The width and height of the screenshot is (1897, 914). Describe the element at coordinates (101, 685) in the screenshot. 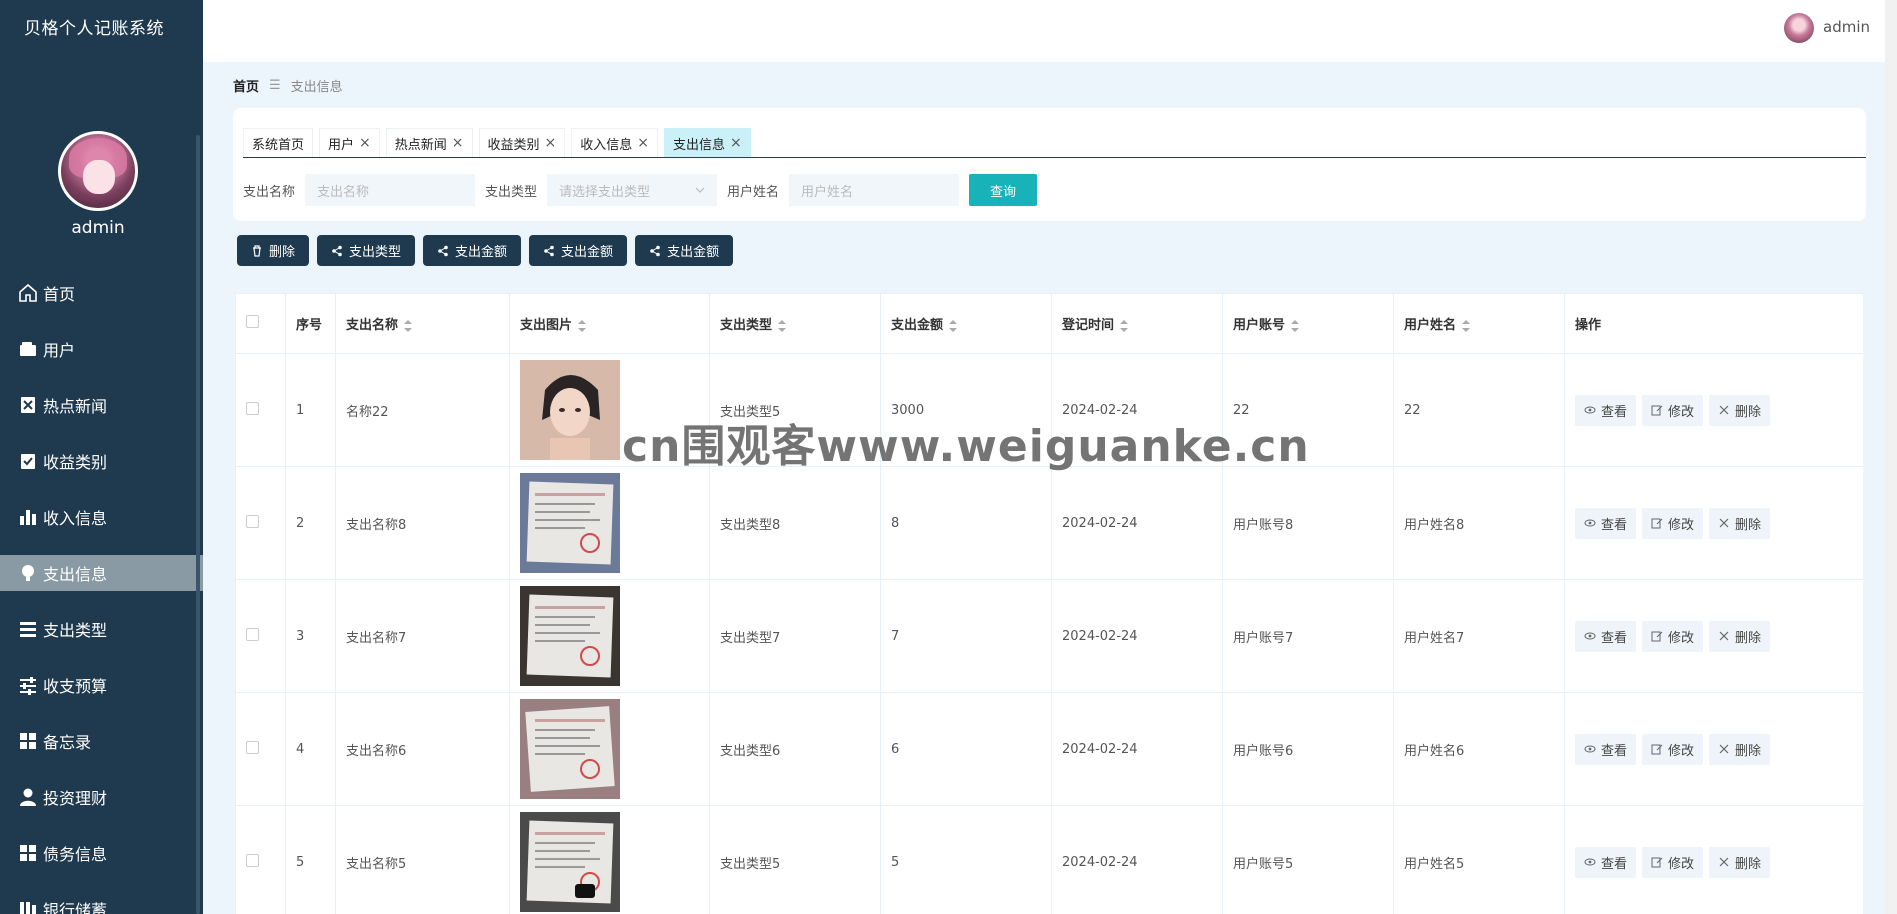

I see `sidebar-item: 收支预算` at that location.